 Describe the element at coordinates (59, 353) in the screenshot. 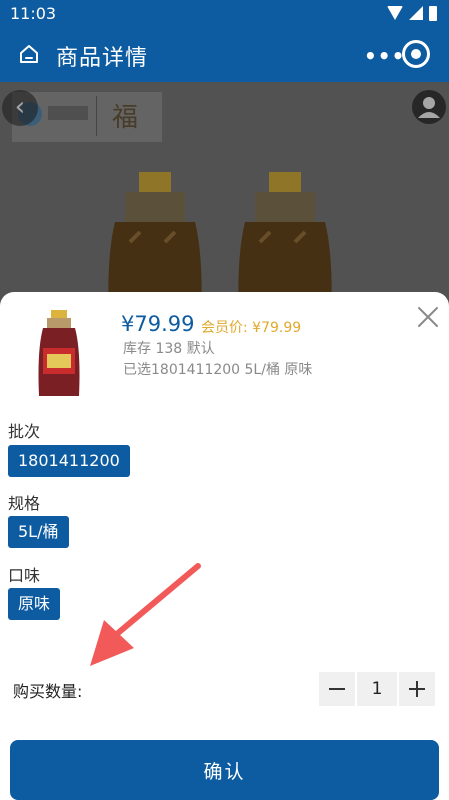

I see `product-thumbnail` at that location.